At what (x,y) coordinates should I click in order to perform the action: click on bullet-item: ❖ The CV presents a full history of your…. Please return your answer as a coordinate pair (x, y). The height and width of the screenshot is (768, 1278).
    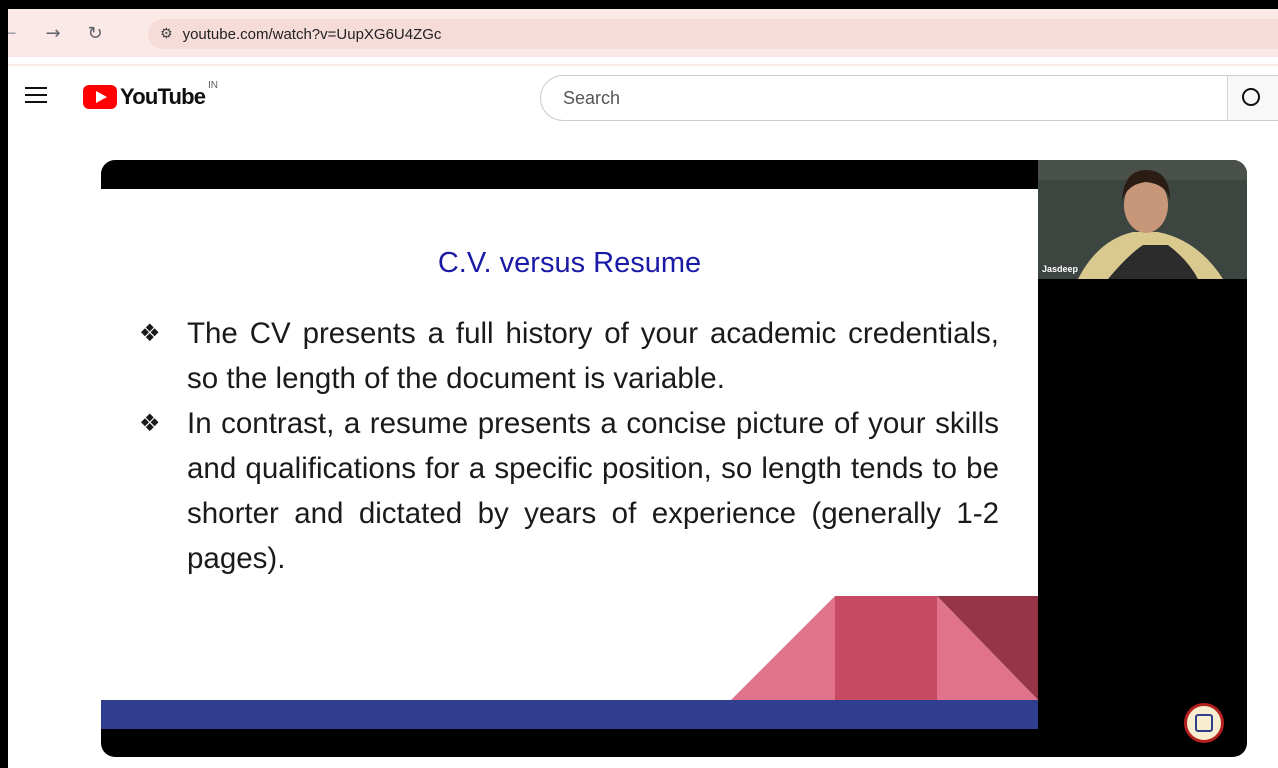
    Looking at the image, I should click on (569, 356).